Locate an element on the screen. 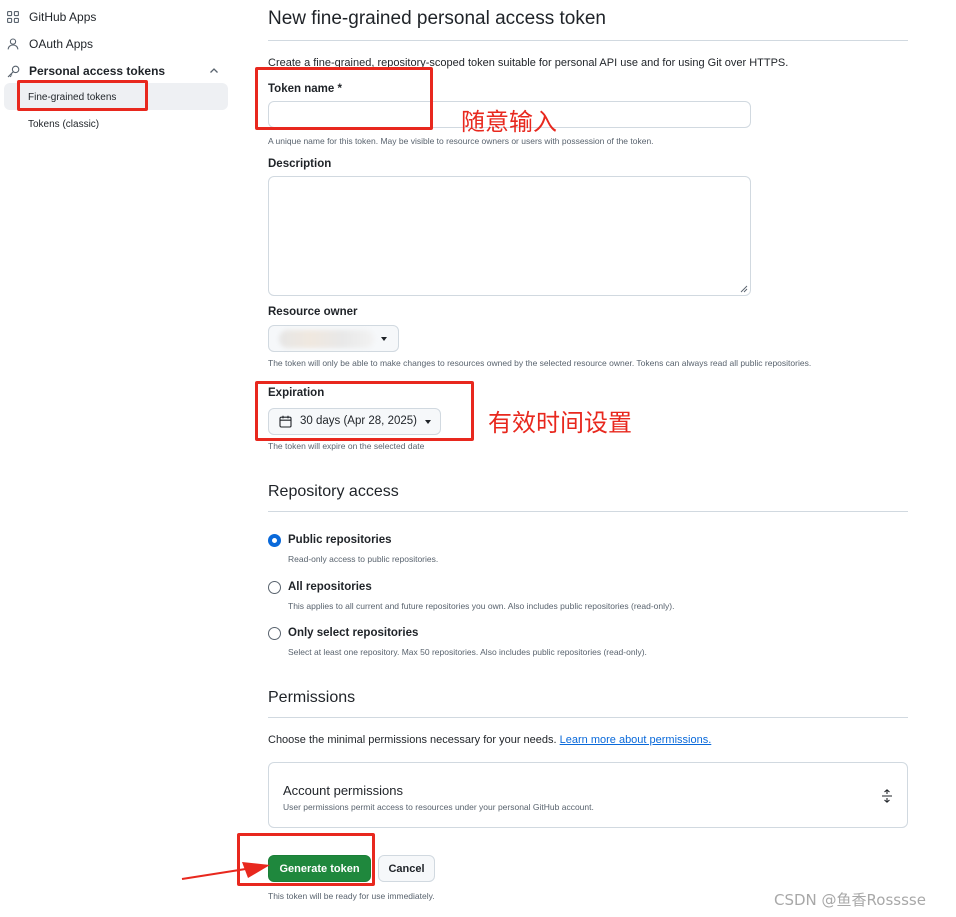 Image resolution: width=956 pixels, height=917 pixels. radio-all-repositories is located at coordinates (274, 587).